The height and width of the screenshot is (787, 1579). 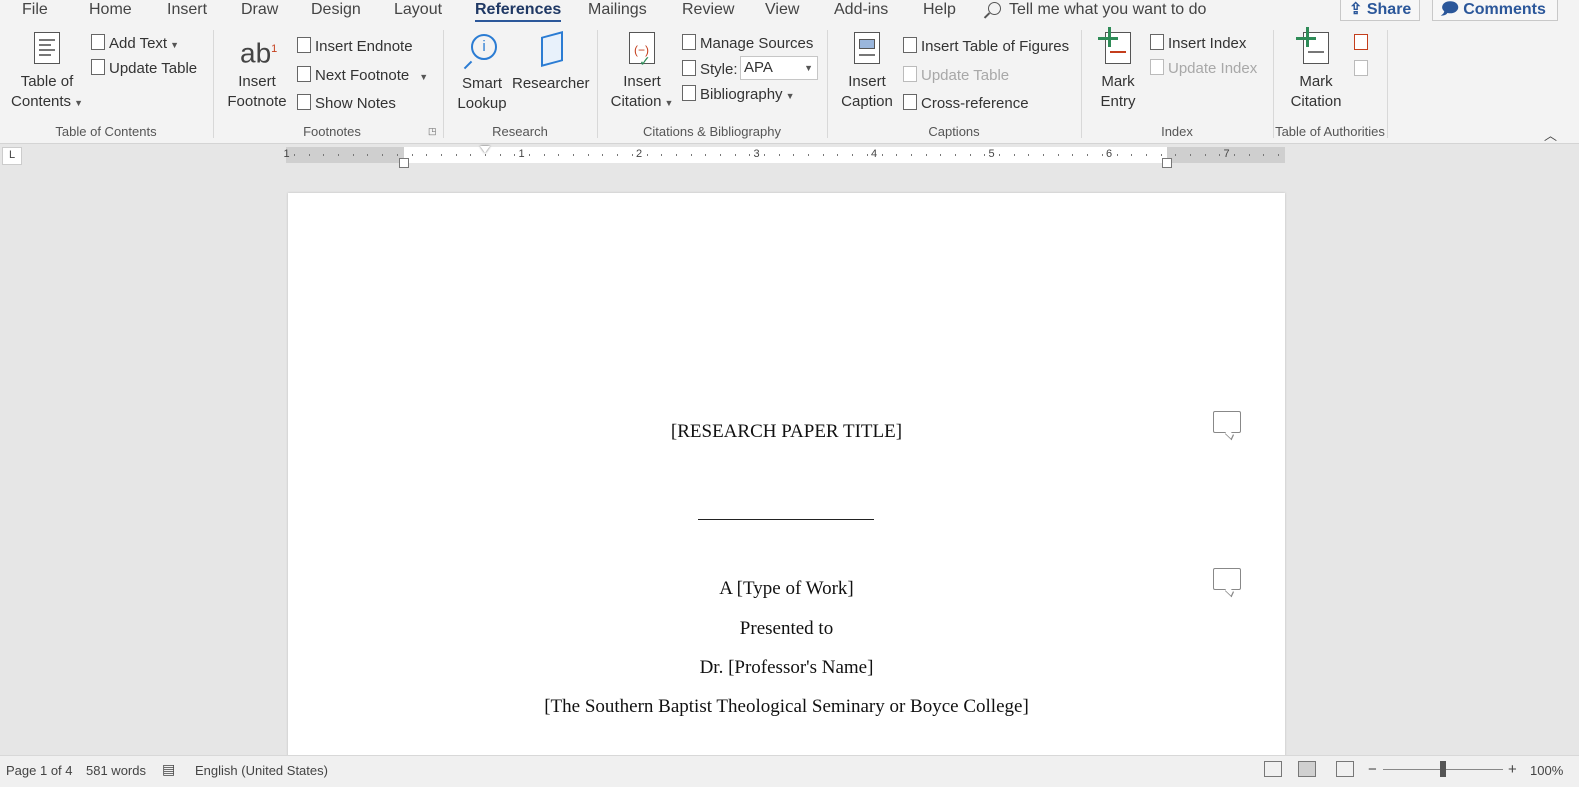 I want to click on insert-citation-button: (−) ✓ Insert Citation ▼, so click(x=642, y=72).